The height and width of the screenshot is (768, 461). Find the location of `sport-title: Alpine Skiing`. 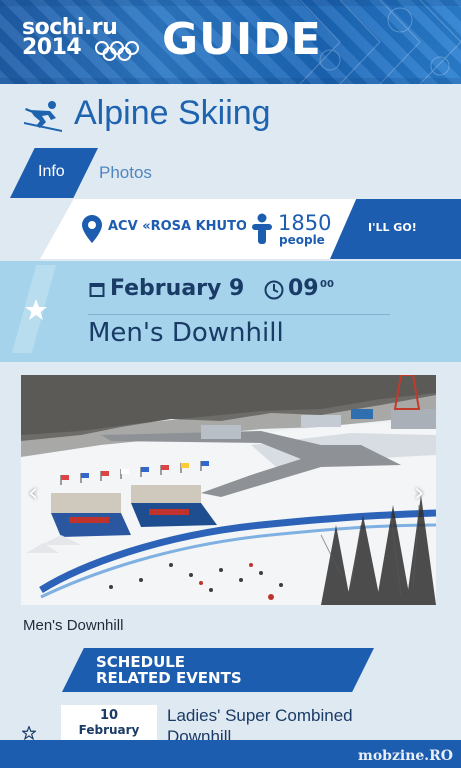

sport-title: Alpine Skiing is located at coordinates (172, 113).